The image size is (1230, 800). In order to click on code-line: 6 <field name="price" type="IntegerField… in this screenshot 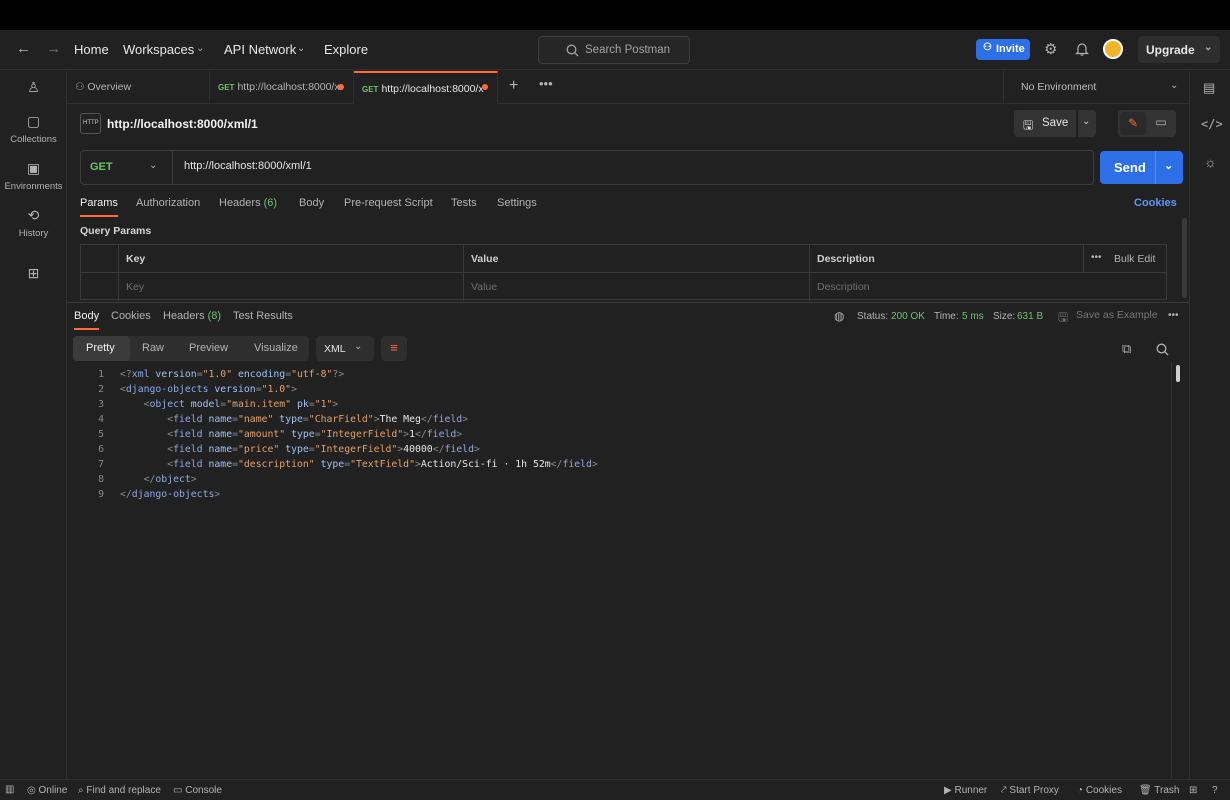, I will do `click(340, 449)`.